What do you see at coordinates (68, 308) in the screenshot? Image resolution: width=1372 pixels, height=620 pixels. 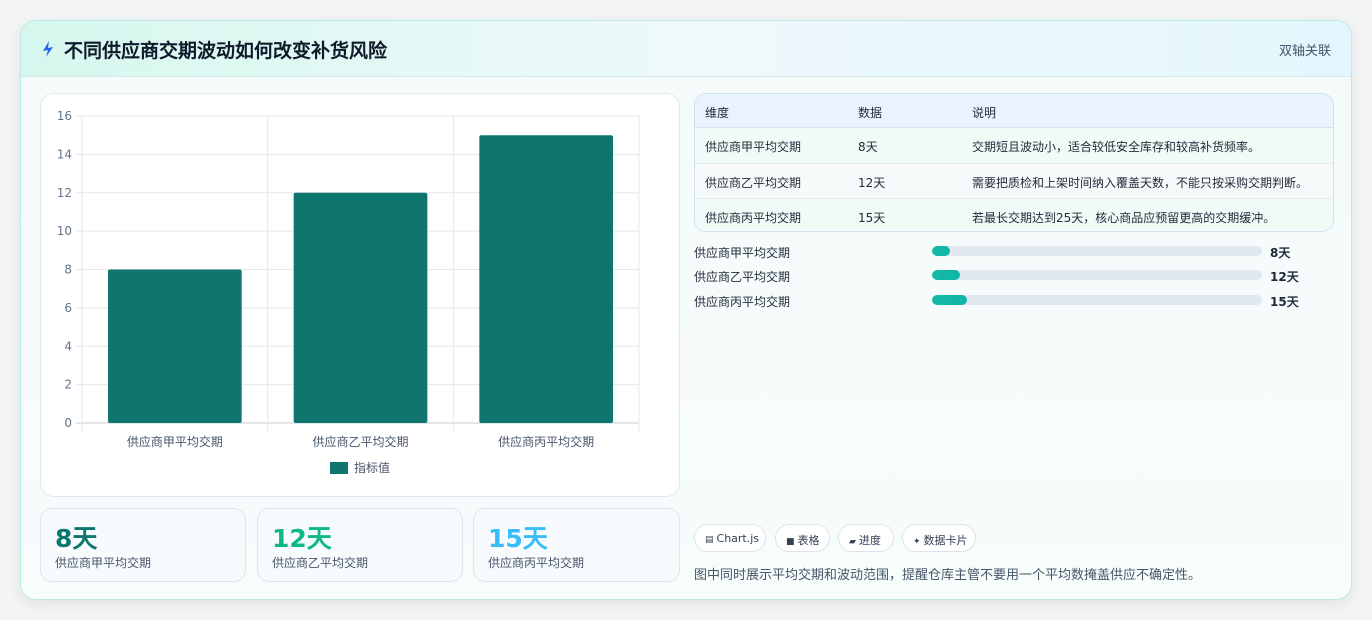 I see `y-tick-label: 6` at bounding box center [68, 308].